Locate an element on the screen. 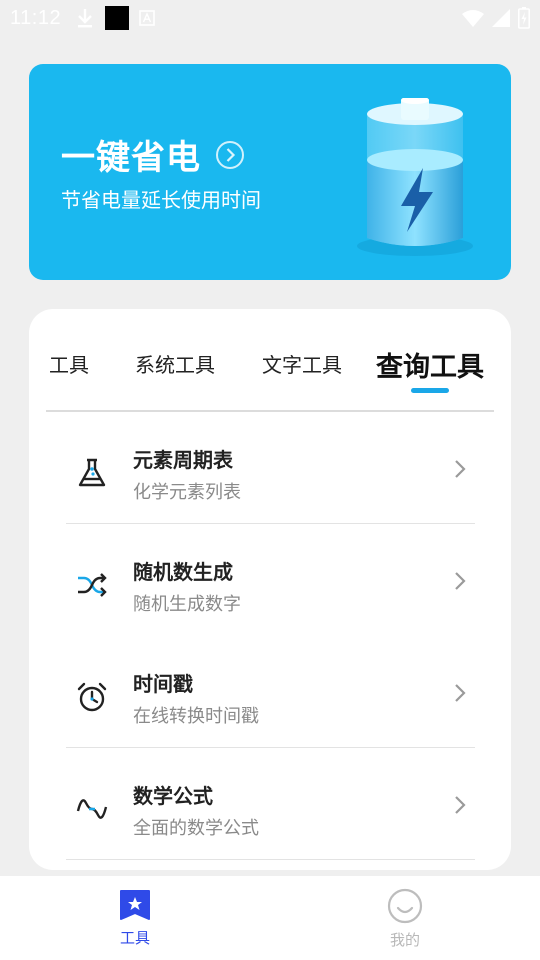  list-item: 数学公式 全面的数学公式 is located at coordinates (270, 804).